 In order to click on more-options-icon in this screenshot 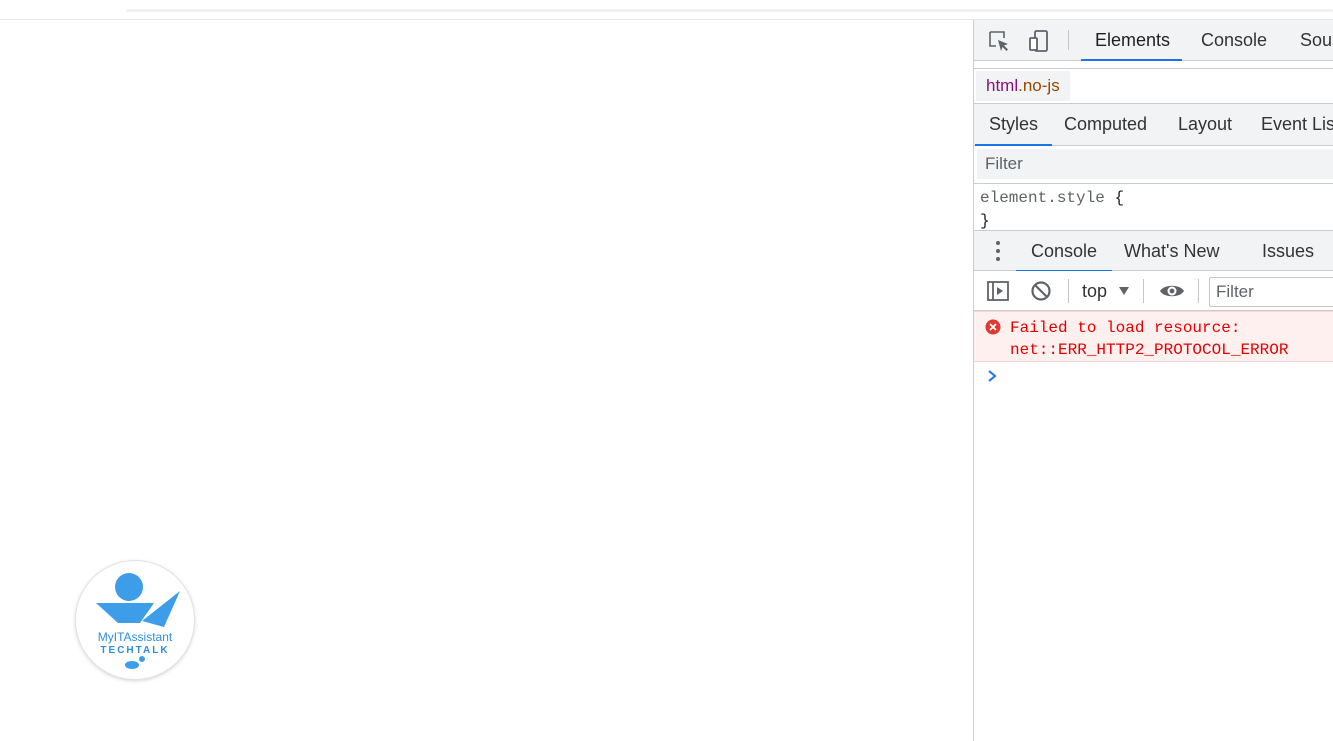, I will do `click(998, 251)`.